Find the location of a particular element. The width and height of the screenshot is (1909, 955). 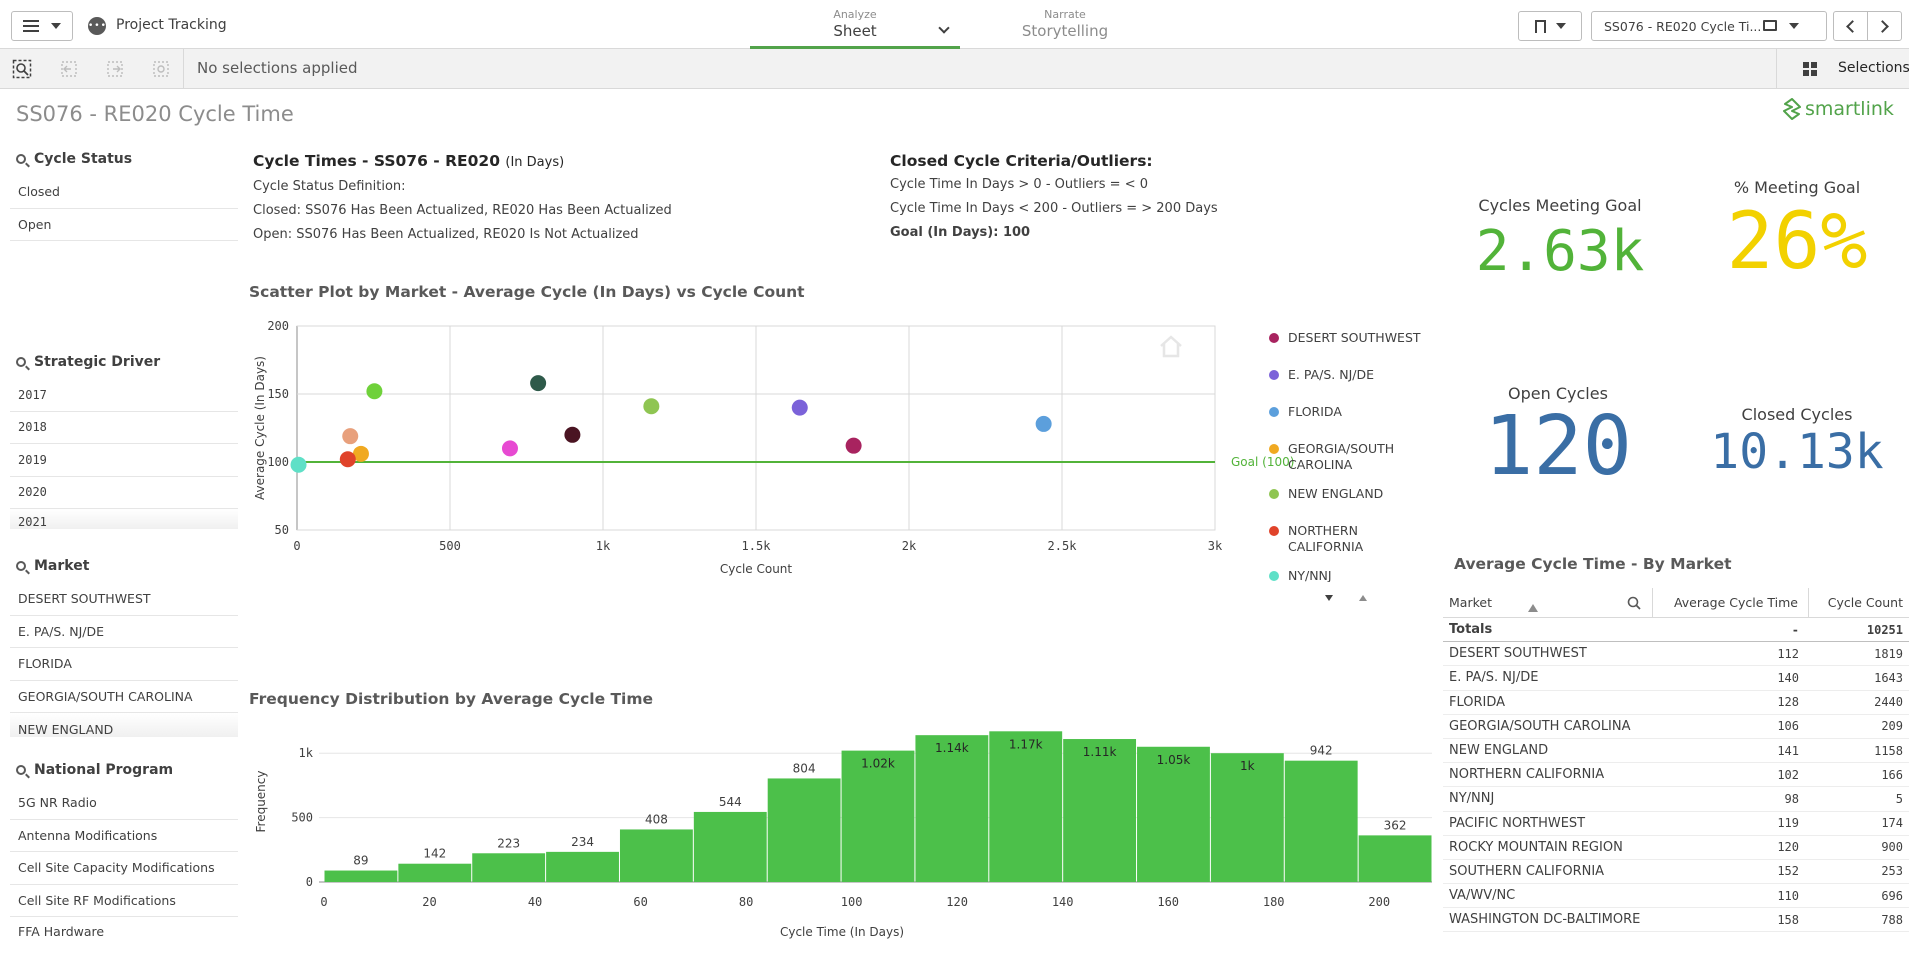

market-cell: PACIFIC NORTHWEST is located at coordinates (1517, 823).